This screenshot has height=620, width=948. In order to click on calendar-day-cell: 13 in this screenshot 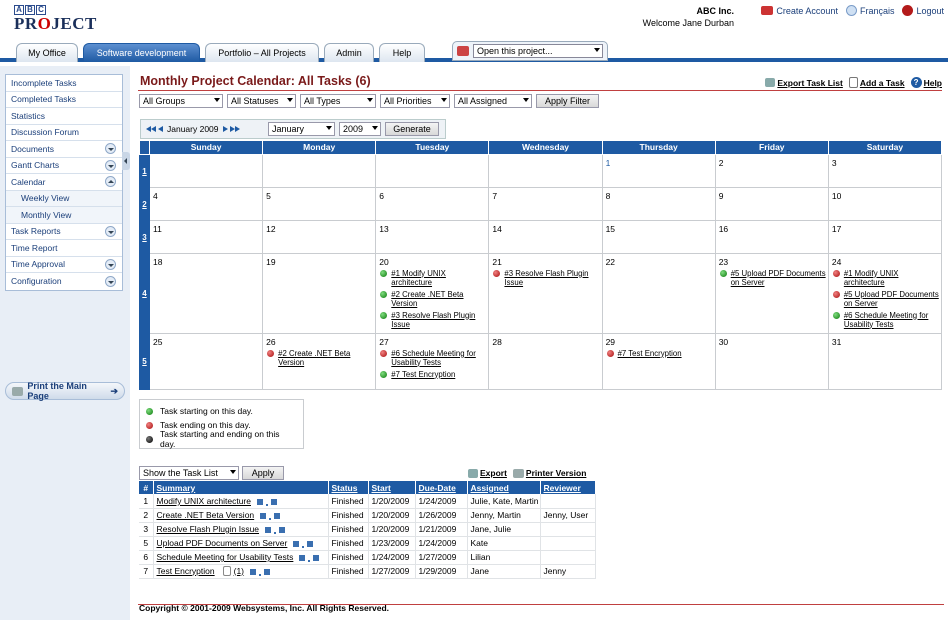, I will do `click(432, 236)`.